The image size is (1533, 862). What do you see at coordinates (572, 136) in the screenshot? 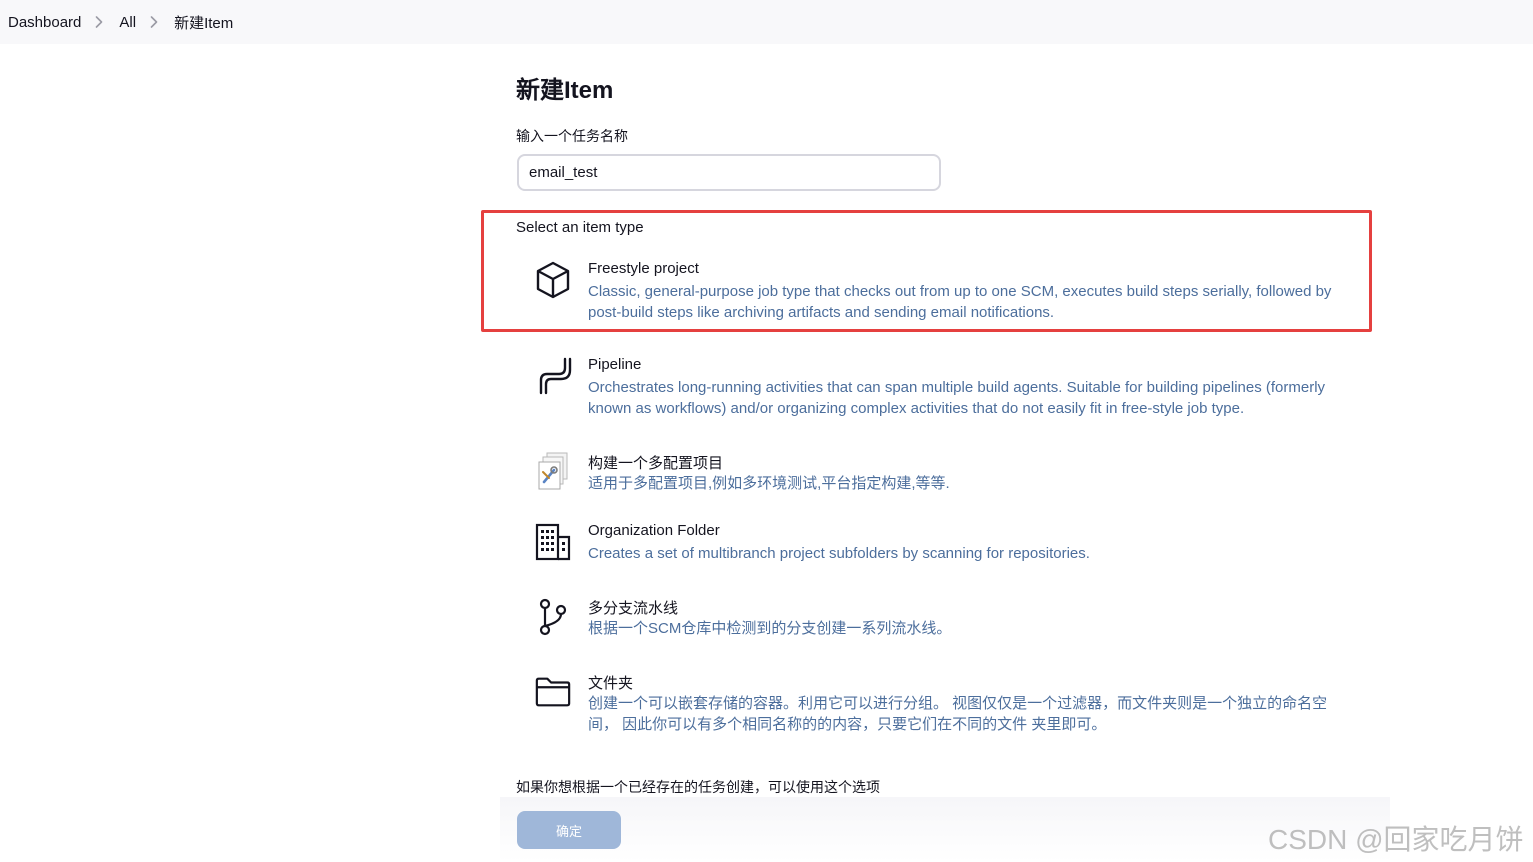
I see `item-name-label: 输入一个任务名称` at bounding box center [572, 136].